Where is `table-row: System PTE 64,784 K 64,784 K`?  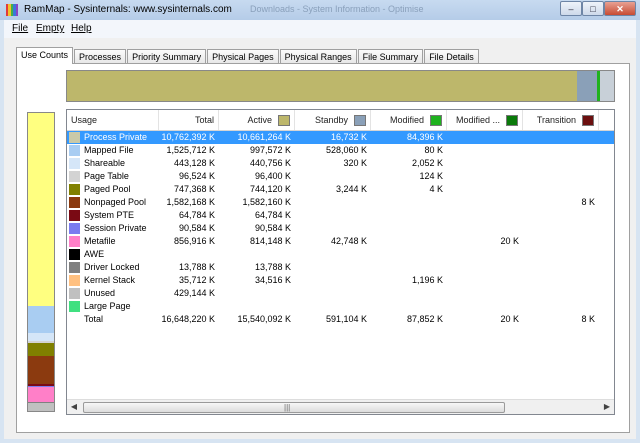
table-row: System PTE 64,784 K 64,784 K is located at coordinates (340, 215).